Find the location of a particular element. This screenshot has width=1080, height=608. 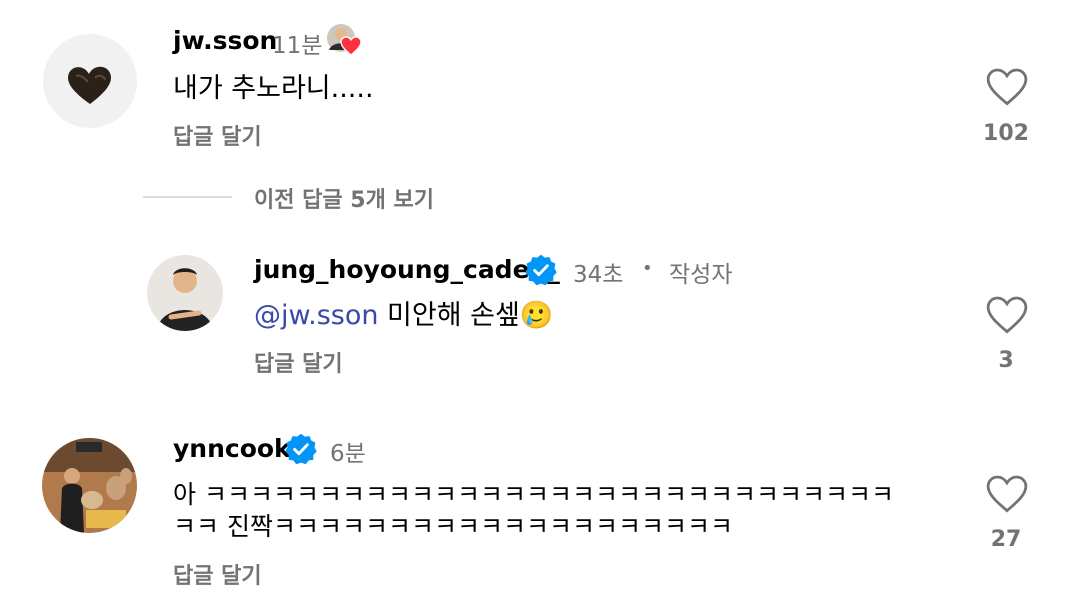

divider-line is located at coordinates (187, 197).